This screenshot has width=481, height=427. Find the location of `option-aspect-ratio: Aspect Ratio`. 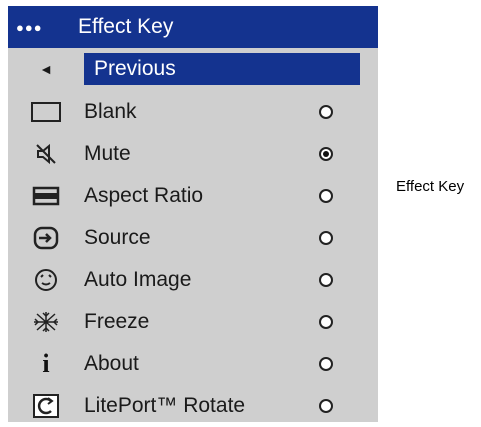

option-aspect-ratio: Aspect Ratio is located at coordinates (193, 196).